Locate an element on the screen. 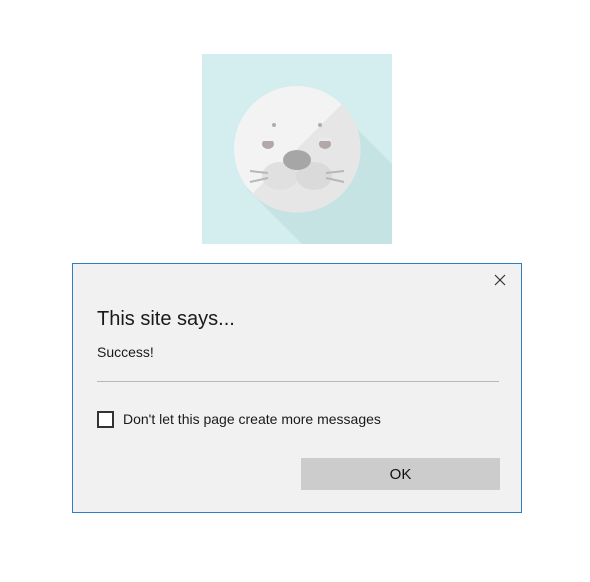 Image resolution: width=590 pixels, height=582 pixels. close-button is located at coordinates (500, 280).